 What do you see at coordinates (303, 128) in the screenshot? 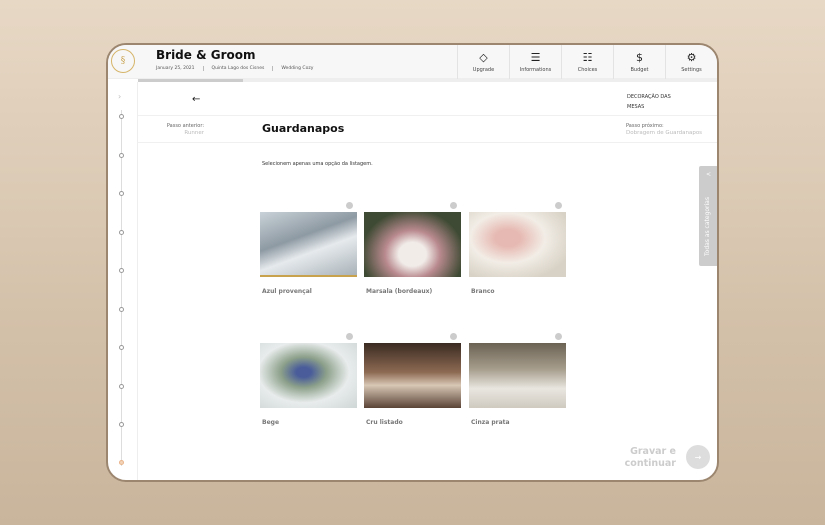
I see `page-title: Guardanapos` at bounding box center [303, 128].